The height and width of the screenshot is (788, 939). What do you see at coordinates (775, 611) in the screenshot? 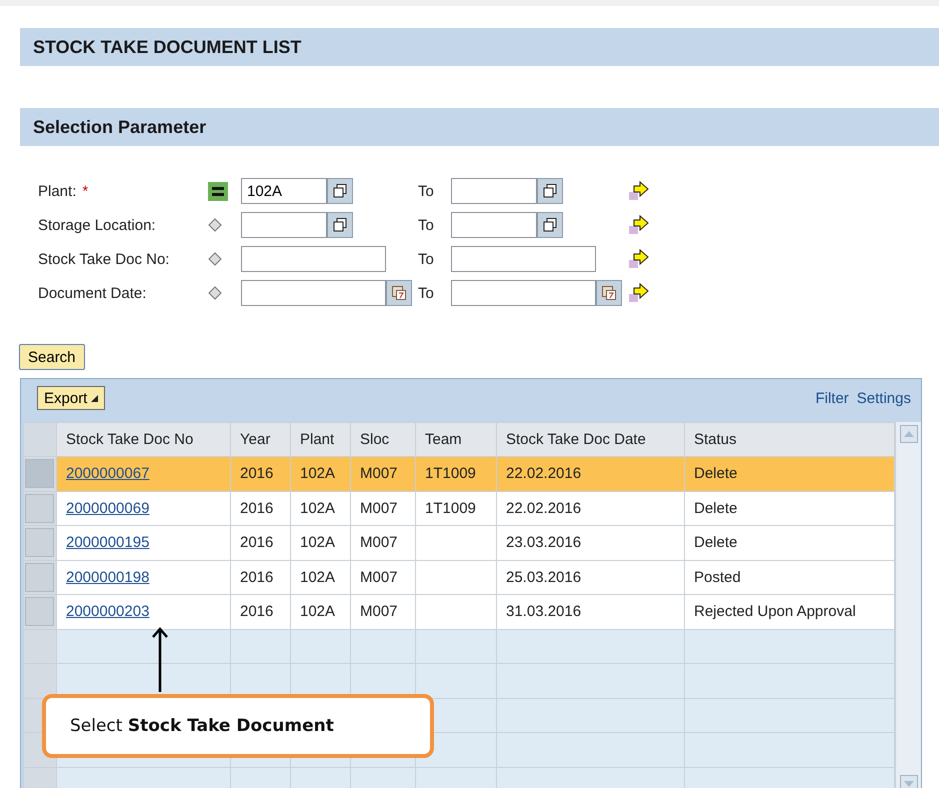
I see `table-cell: Rejected Upon Approval` at bounding box center [775, 611].